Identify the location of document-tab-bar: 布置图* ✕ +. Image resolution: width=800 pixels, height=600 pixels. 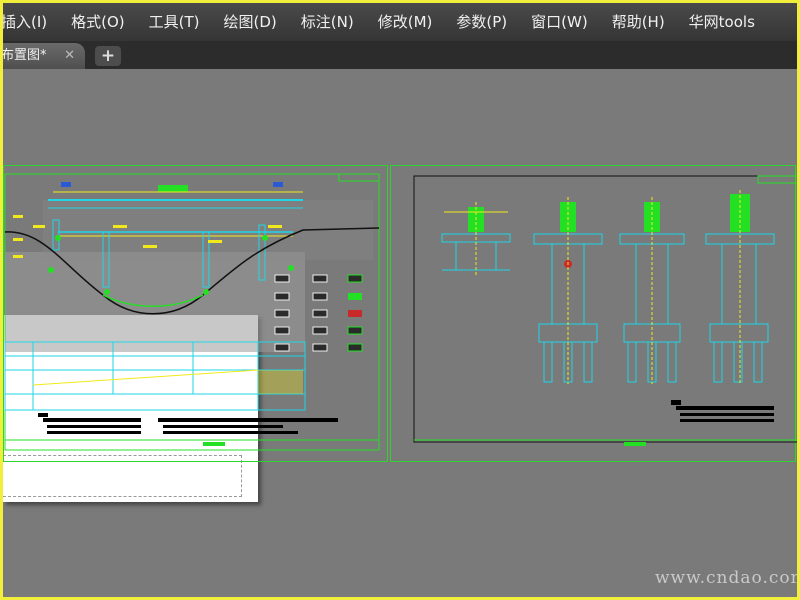
(399, 55).